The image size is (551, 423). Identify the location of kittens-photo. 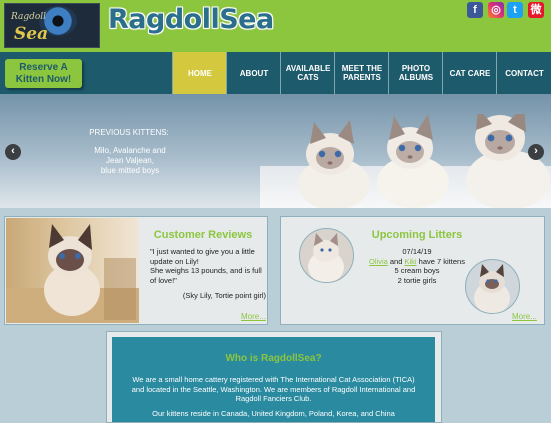
(424, 161).